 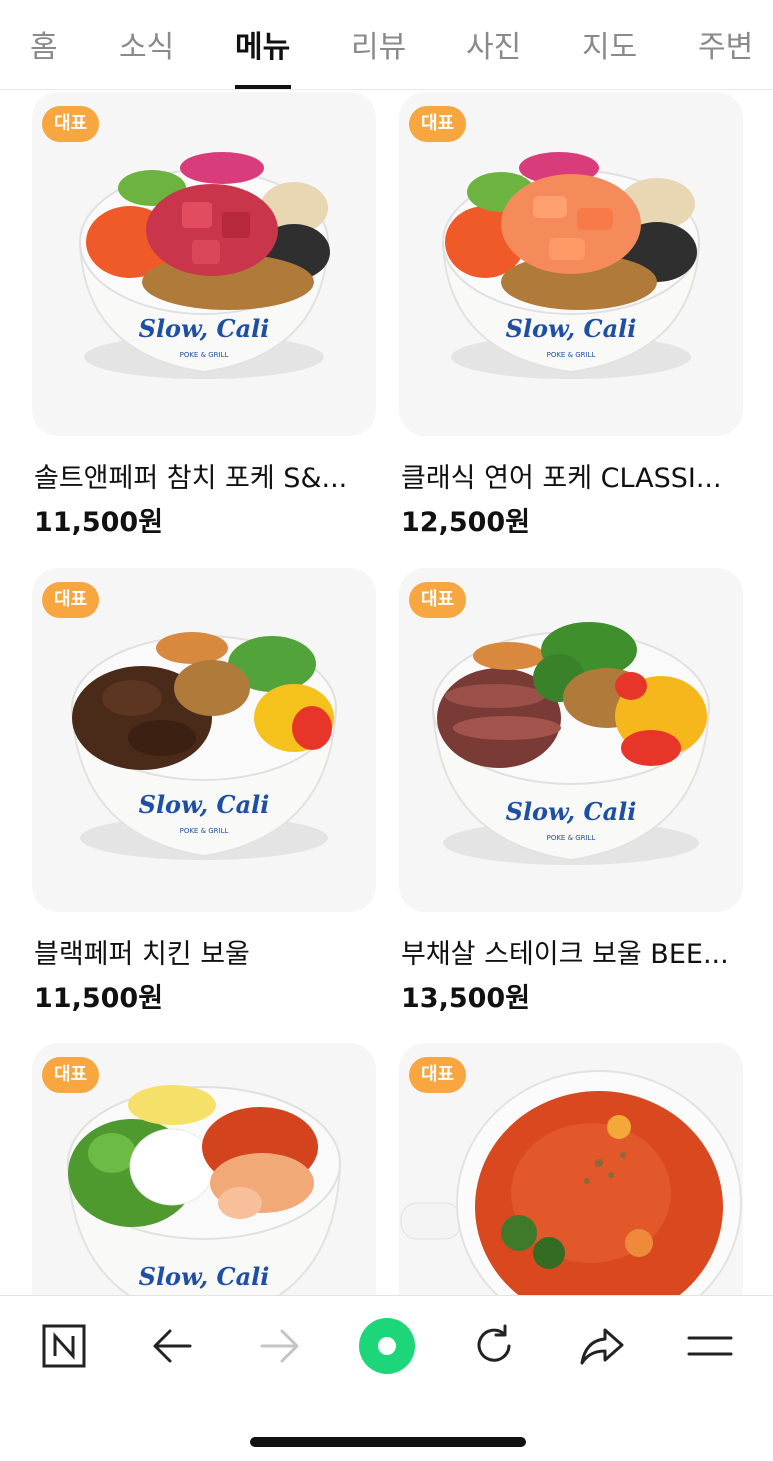 I want to click on tab-news: 소식, so click(x=146, y=44).